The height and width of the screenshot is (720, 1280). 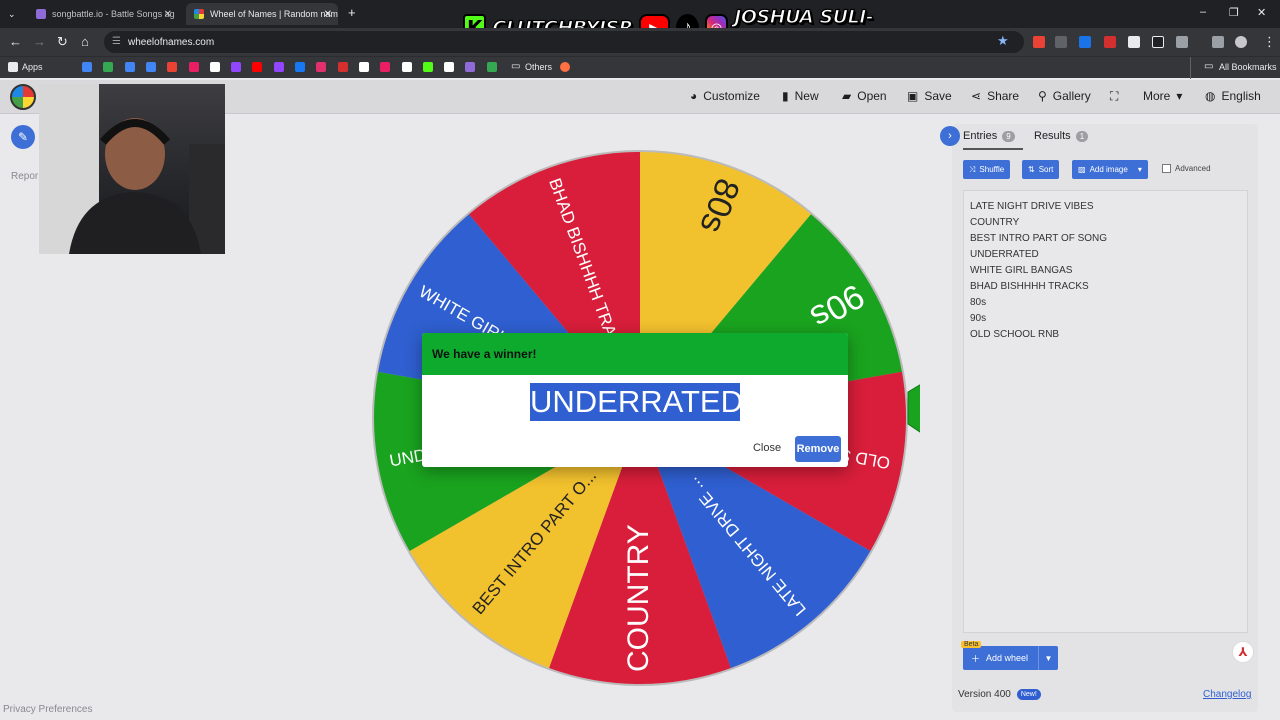 What do you see at coordinates (1061, 136) in the screenshot?
I see `tab-results: Results 1` at bounding box center [1061, 136].